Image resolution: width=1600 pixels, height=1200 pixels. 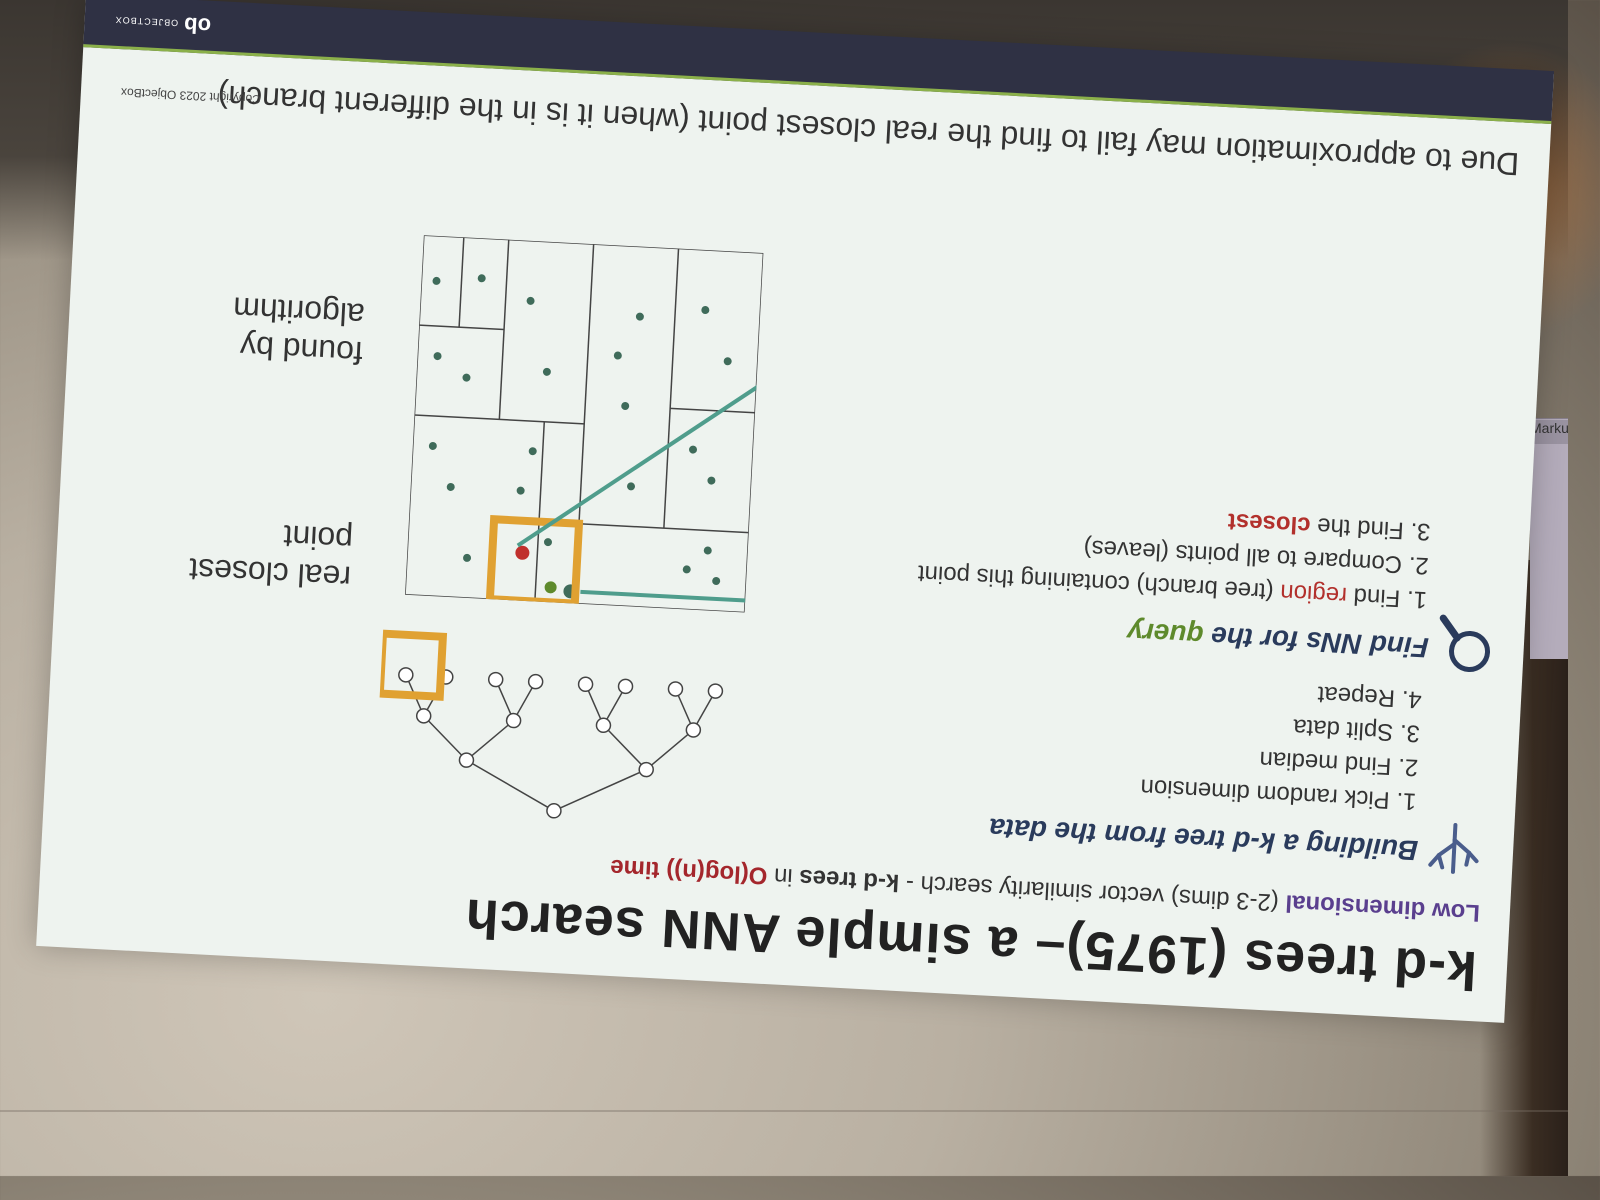 I want to click on find-heading: Find NNs for the query, so click(x=1277, y=640).